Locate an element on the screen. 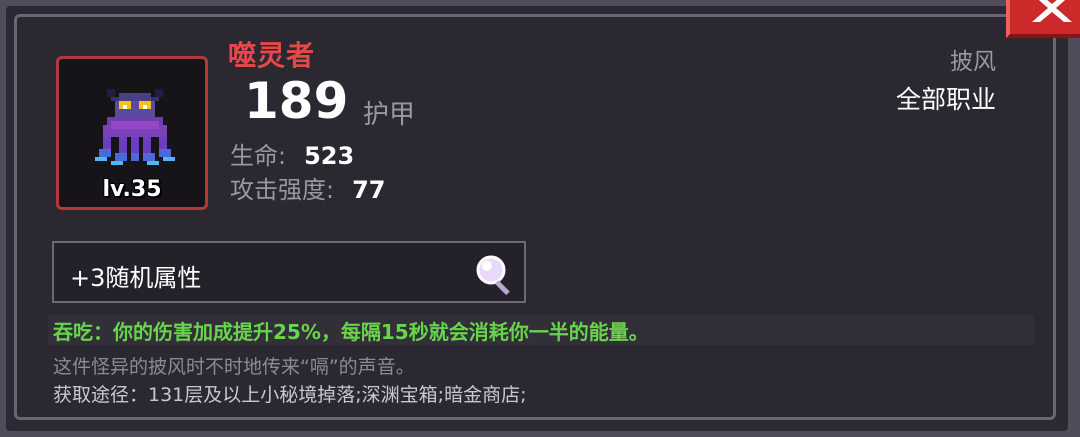 This screenshot has height=437, width=1080. item-acquisition-source: 获取途径：131层及以上小秘境掉落;深渊宝箱;暗金商店; is located at coordinates (290, 395).